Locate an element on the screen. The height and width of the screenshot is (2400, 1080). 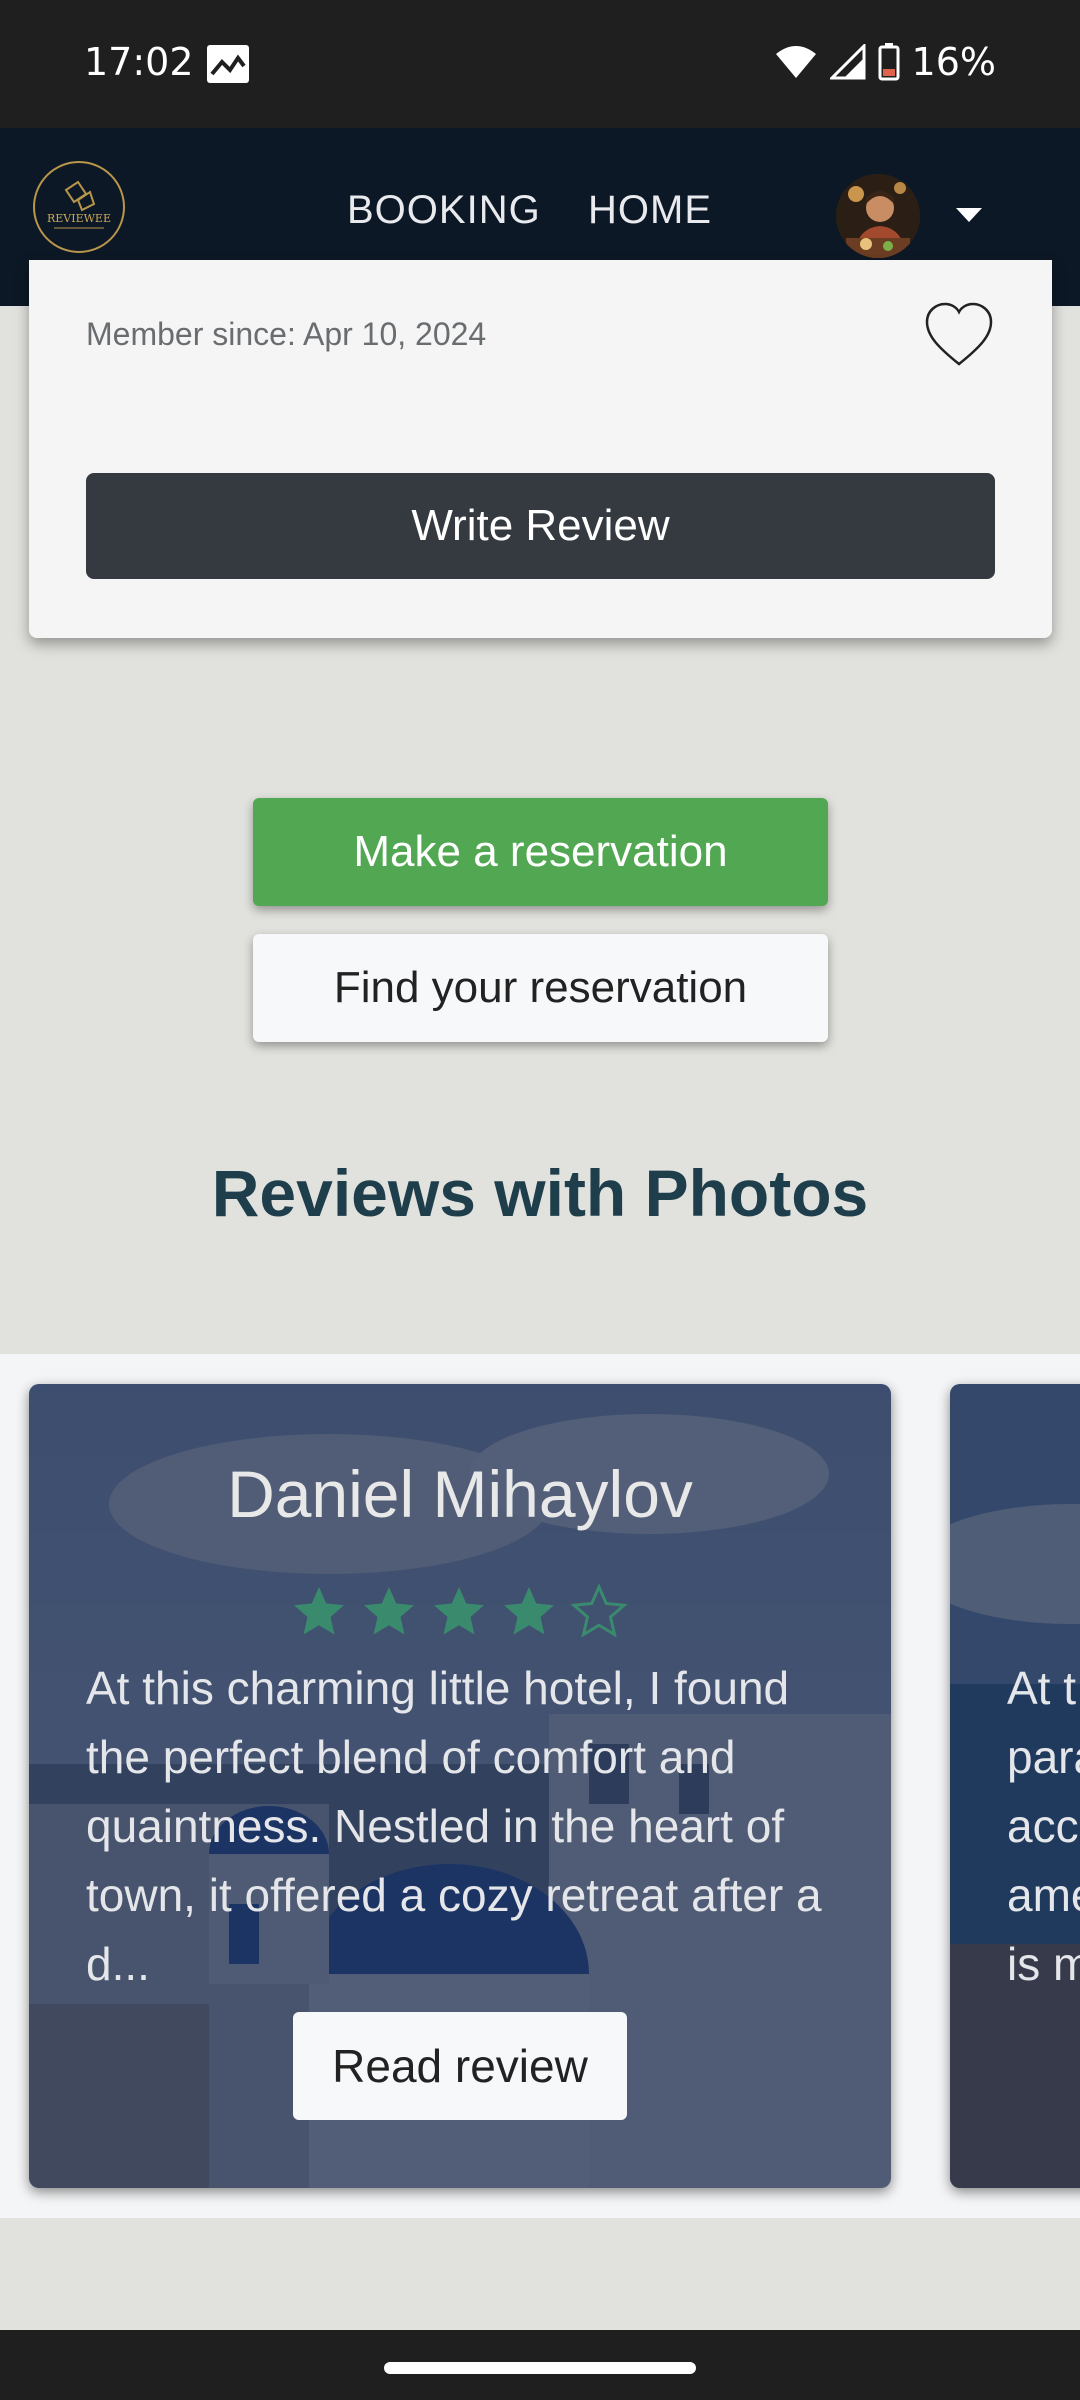
status-bar: 17:02 16% is located at coordinates (540, 64).